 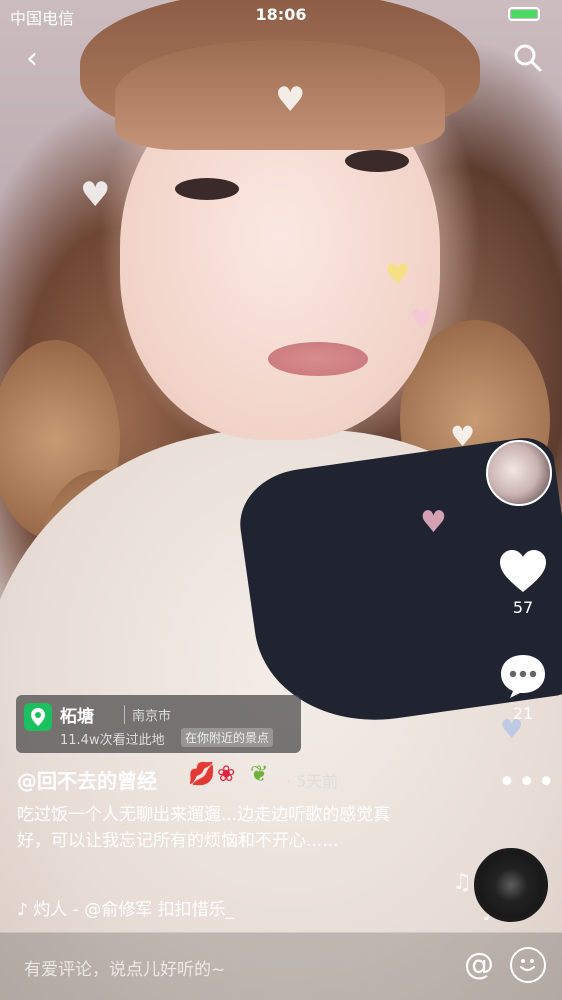 I want to click on music-disc, so click(x=511, y=885).